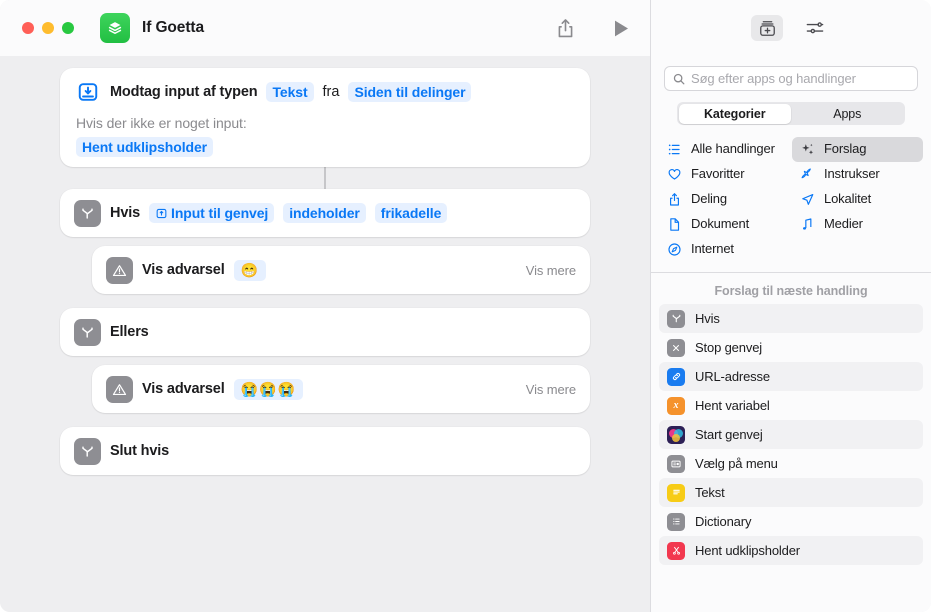 The height and width of the screenshot is (612, 931). I want to click on sliders-icon, so click(815, 28).